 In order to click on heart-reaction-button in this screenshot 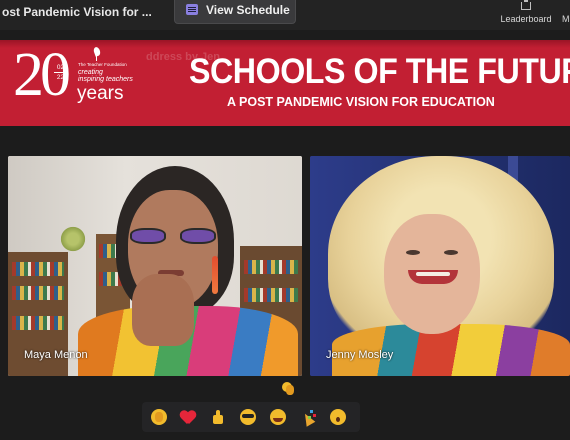, I will do `click(188, 417)`.